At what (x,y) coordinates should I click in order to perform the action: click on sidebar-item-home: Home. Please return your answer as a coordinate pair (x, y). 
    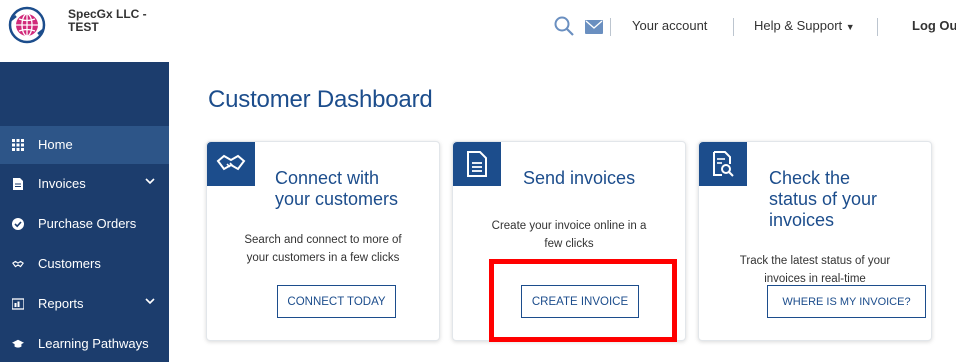
    Looking at the image, I should click on (84, 145).